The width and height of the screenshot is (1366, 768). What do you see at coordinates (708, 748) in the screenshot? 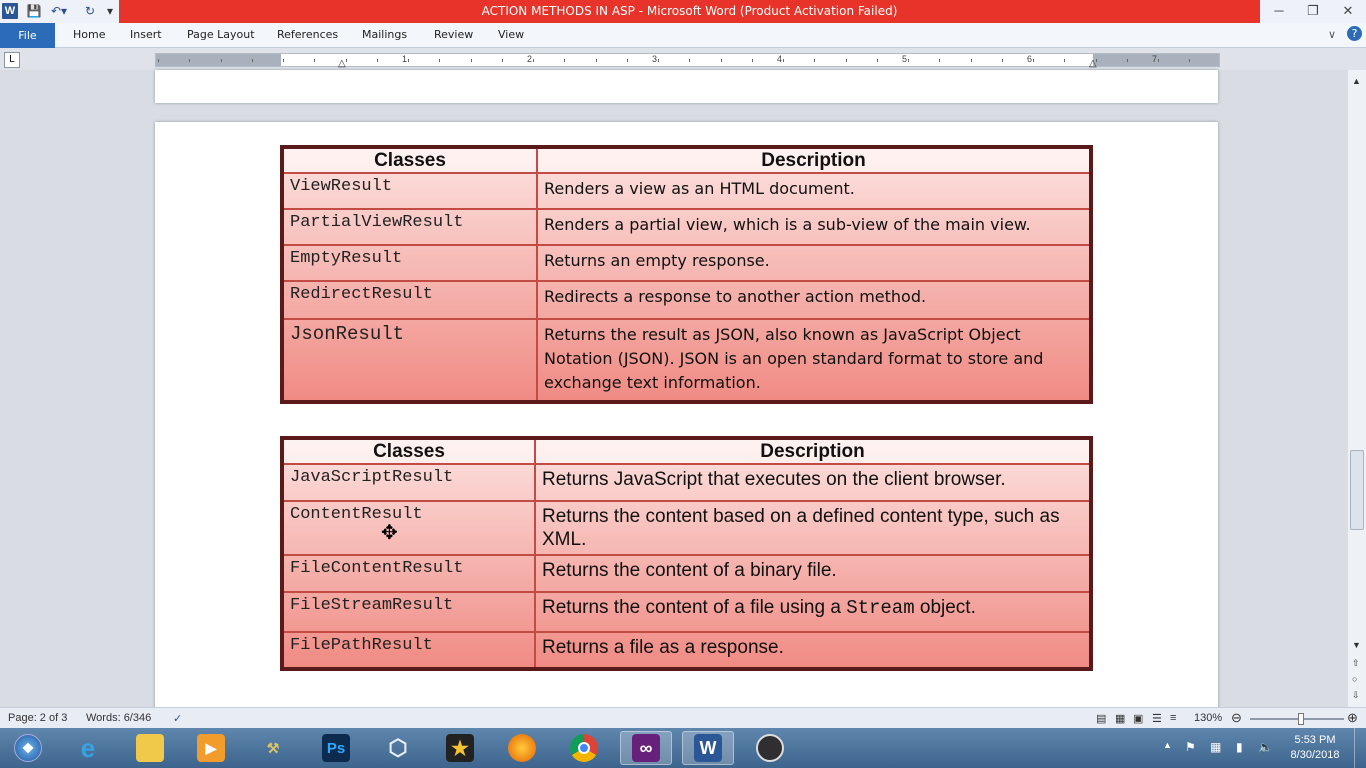
I see `taskbar-word: W` at bounding box center [708, 748].